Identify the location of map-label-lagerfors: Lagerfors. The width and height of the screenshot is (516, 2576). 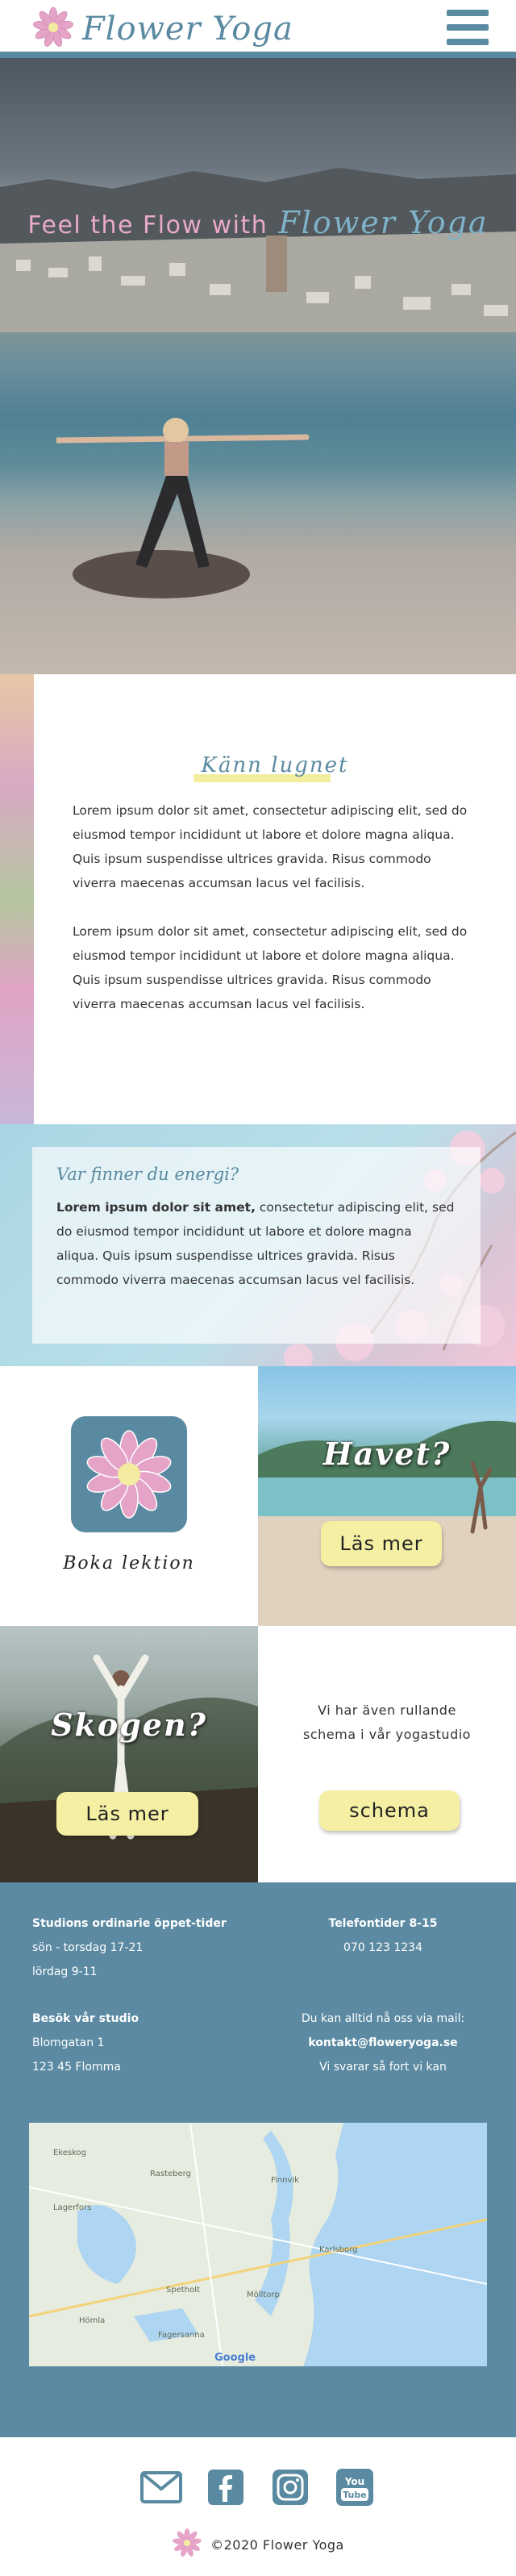
(72, 2207).